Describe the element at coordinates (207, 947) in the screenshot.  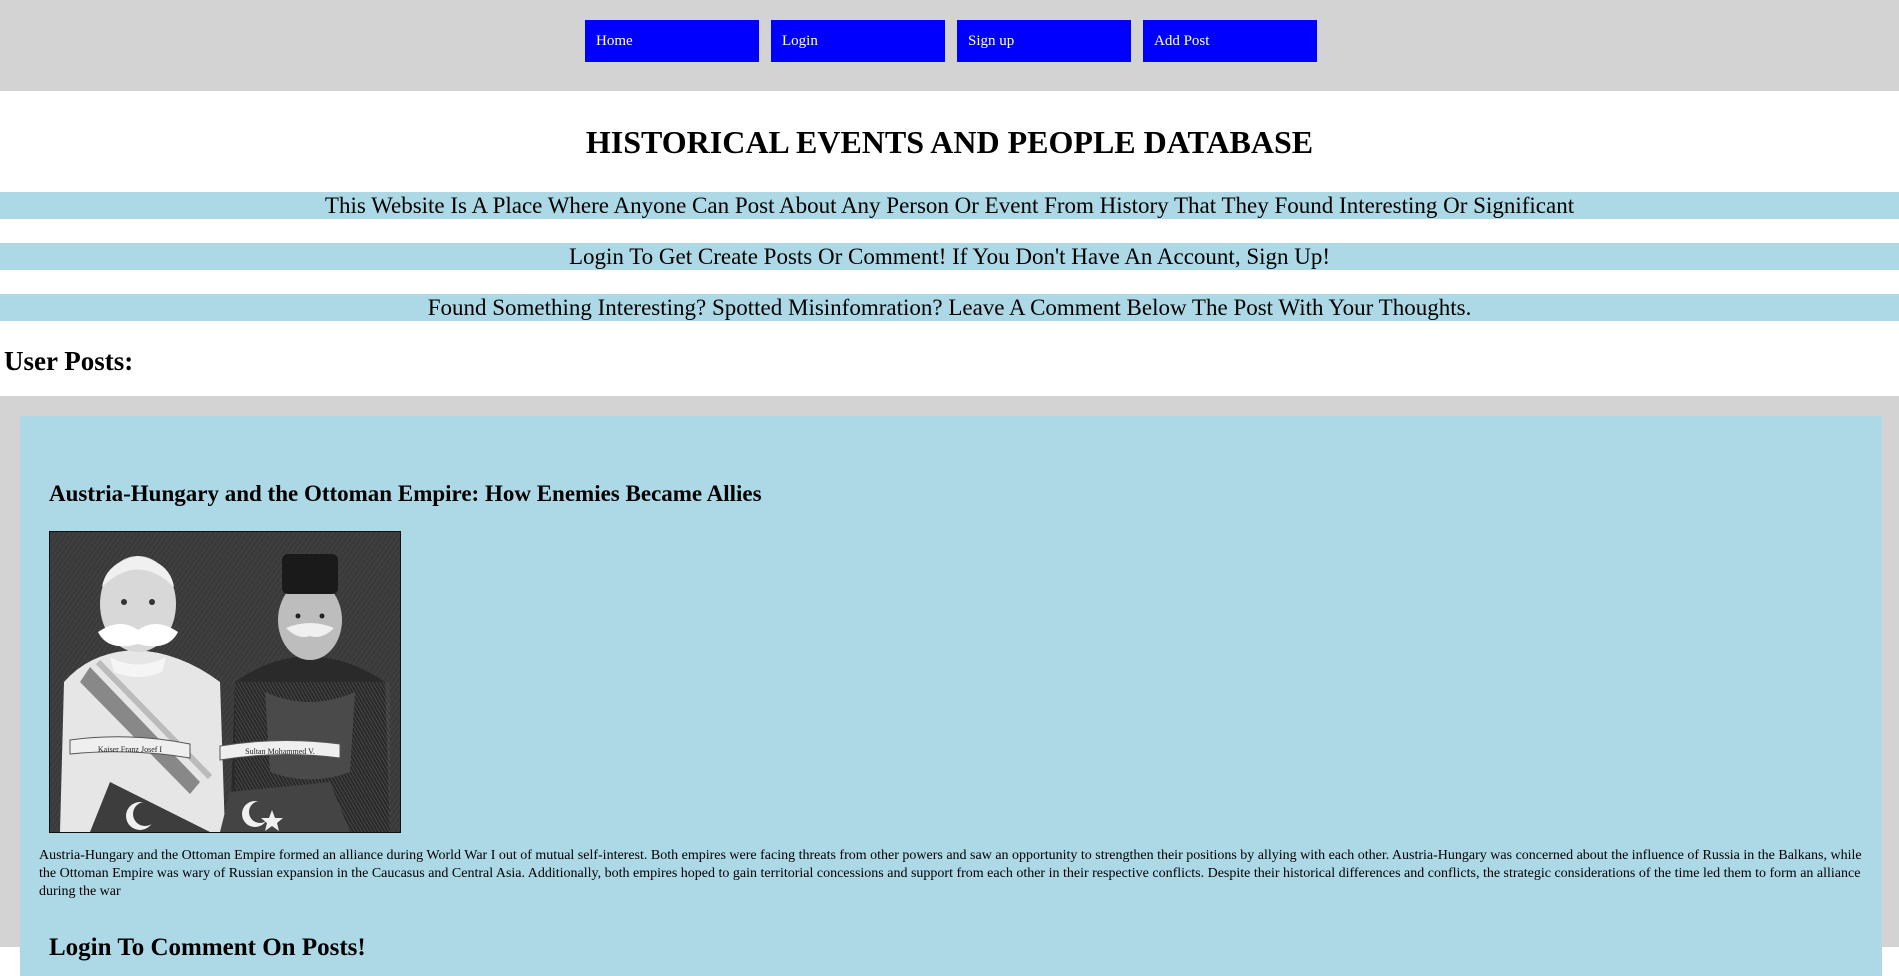
I see `comment-login-prompt: Login To Comment On Posts!` at that location.